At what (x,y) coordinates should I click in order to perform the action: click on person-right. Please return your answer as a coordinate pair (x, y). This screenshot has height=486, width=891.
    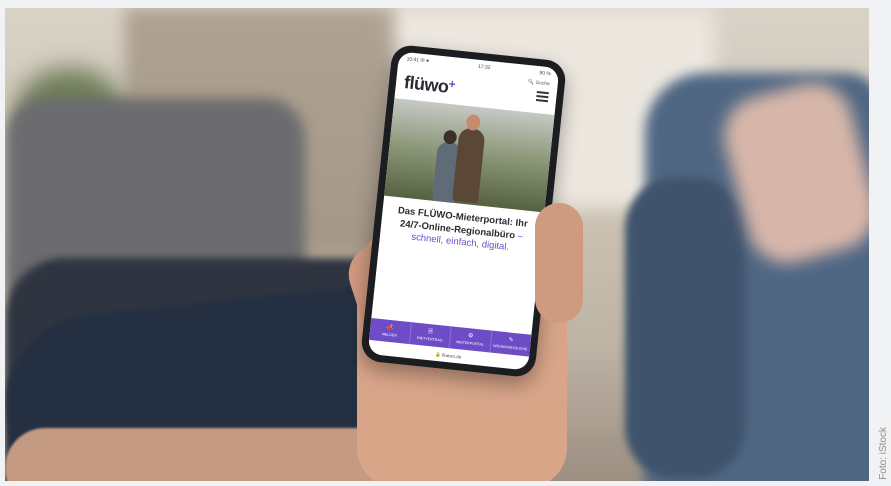
    Looking at the image, I should click on (469, 165).